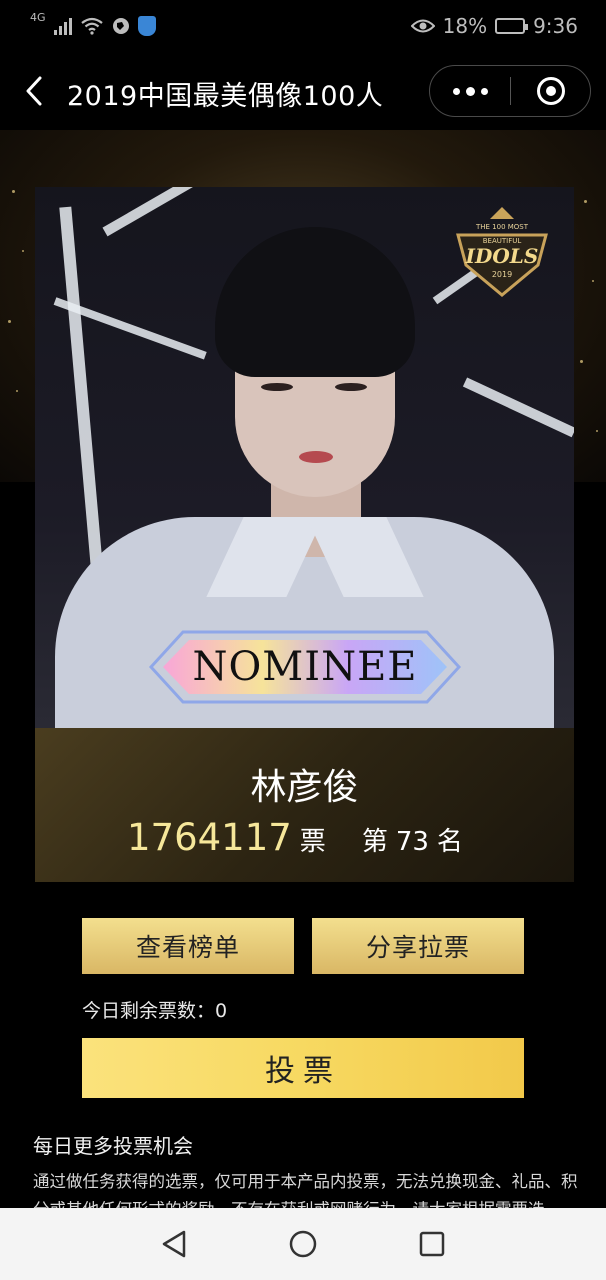 The image size is (606, 1280). Describe the element at coordinates (502, 274) in the screenshot. I see `badge-line-4: 2019` at that location.